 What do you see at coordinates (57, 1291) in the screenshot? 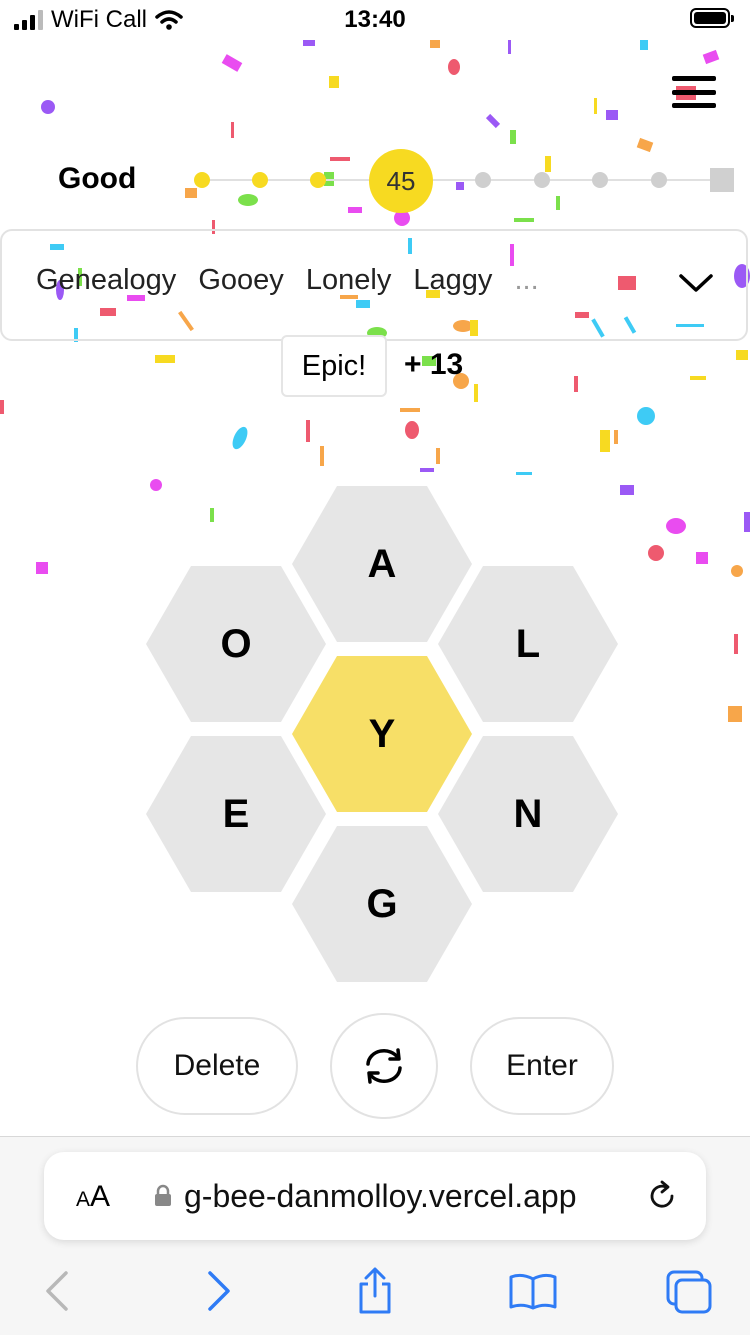
I see `back-icon` at bounding box center [57, 1291].